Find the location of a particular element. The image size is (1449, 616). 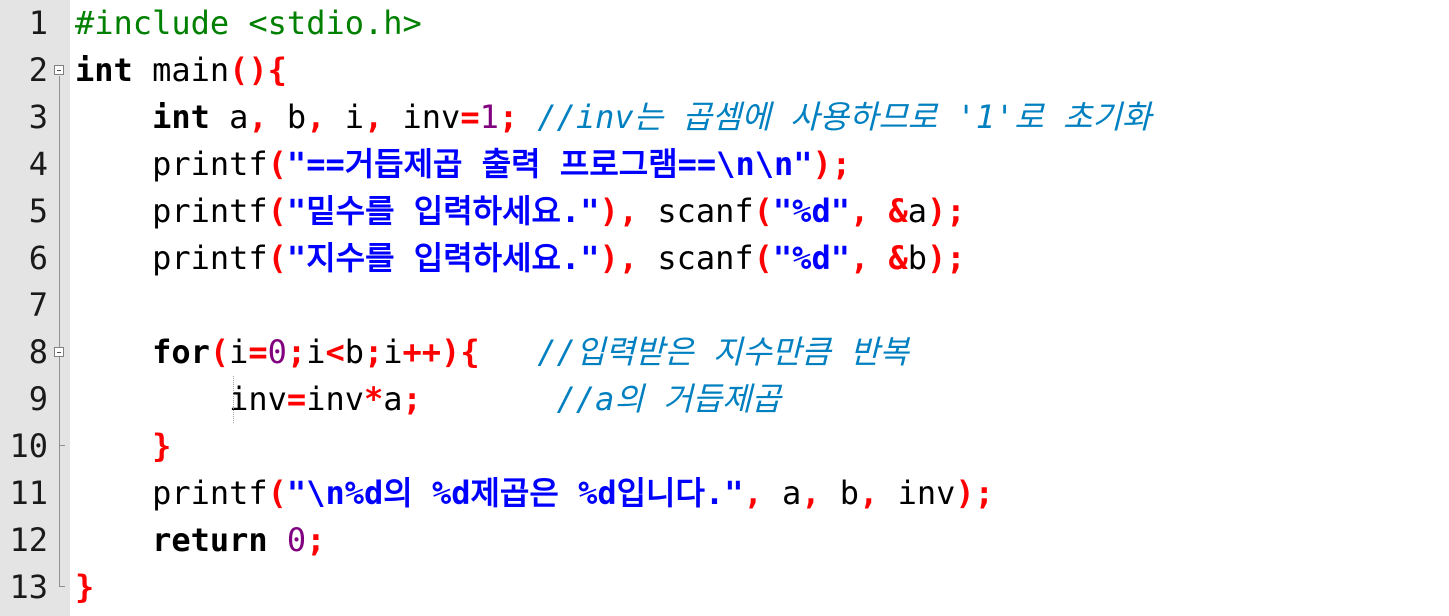

code-line: printf("지수를 입력하세요."), scanf("%d", &b); is located at coordinates (762, 258).